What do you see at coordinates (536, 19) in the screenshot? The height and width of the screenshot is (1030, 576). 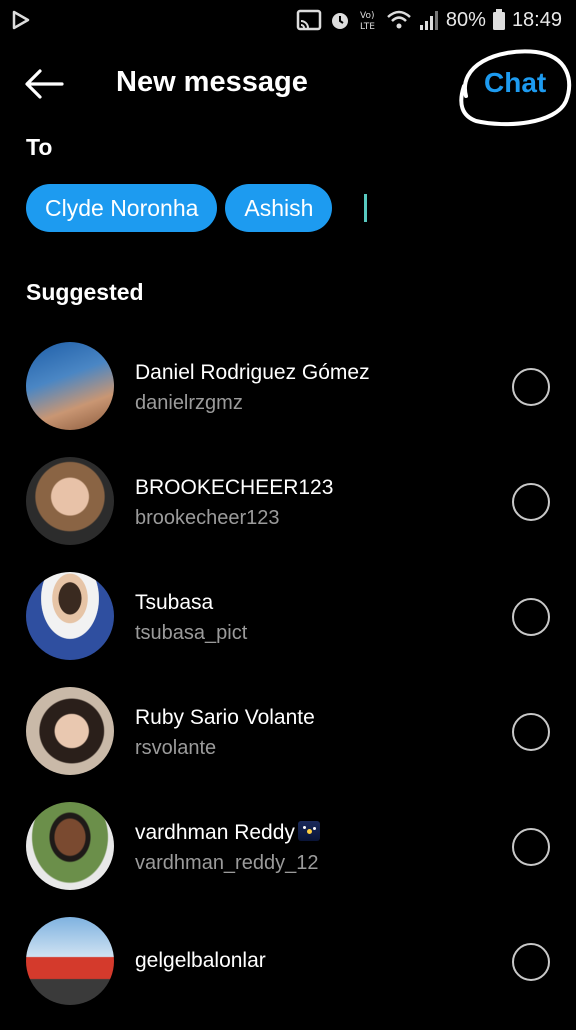 I see `clock: 18:49` at bounding box center [536, 19].